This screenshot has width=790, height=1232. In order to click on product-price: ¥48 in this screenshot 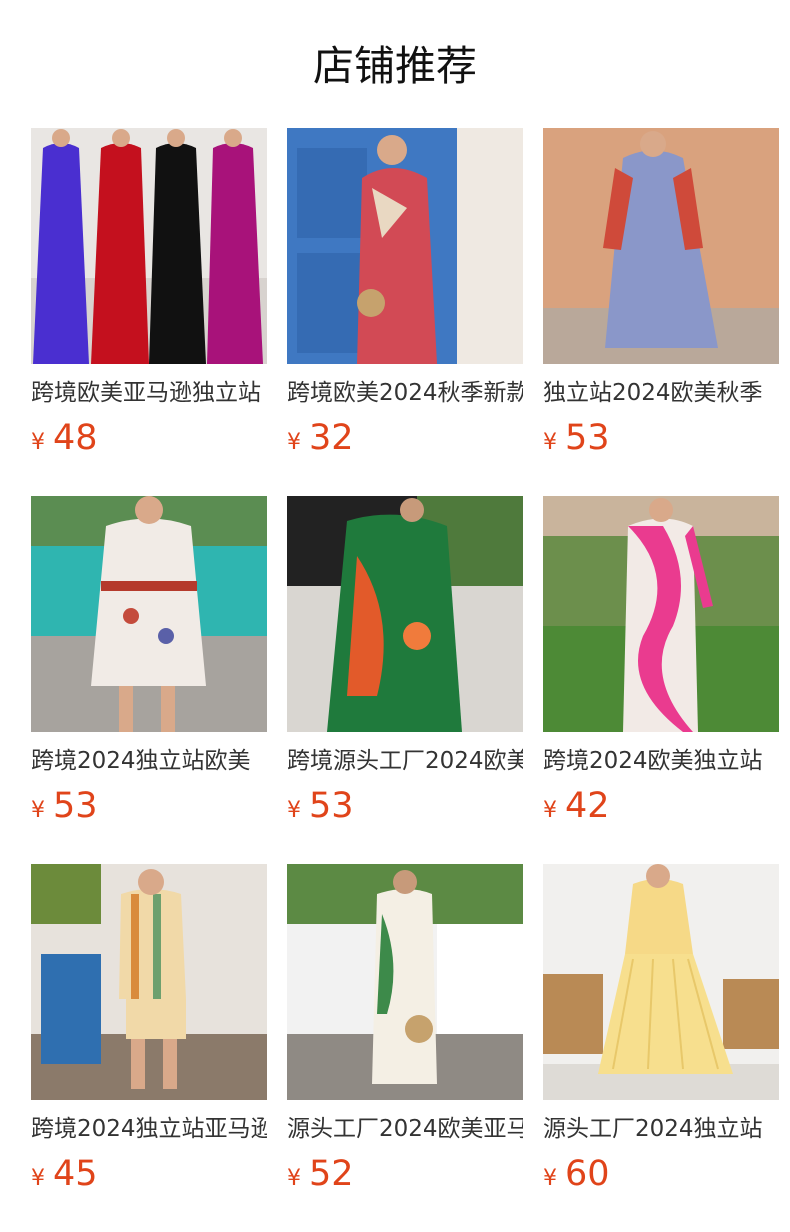, I will do `click(64, 438)`.